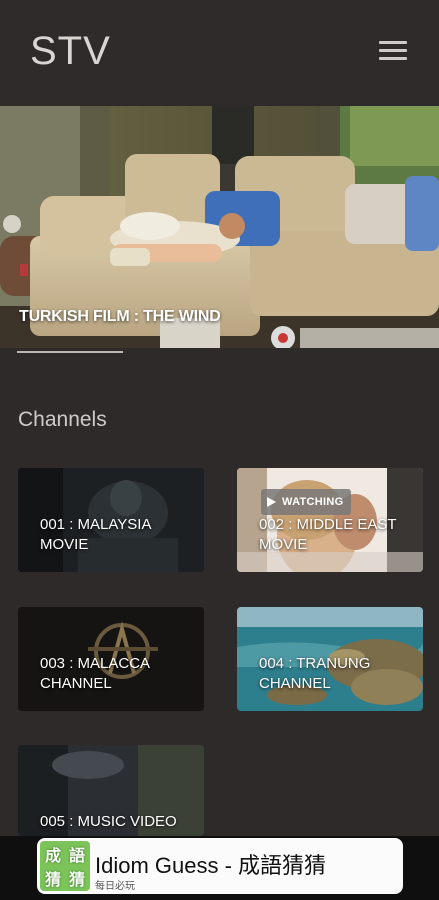 Image resolution: width=439 pixels, height=900 pixels. What do you see at coordinates (70, 51) in the screenshot?
I see `app-title: STV` at bounding box center [70, 51].